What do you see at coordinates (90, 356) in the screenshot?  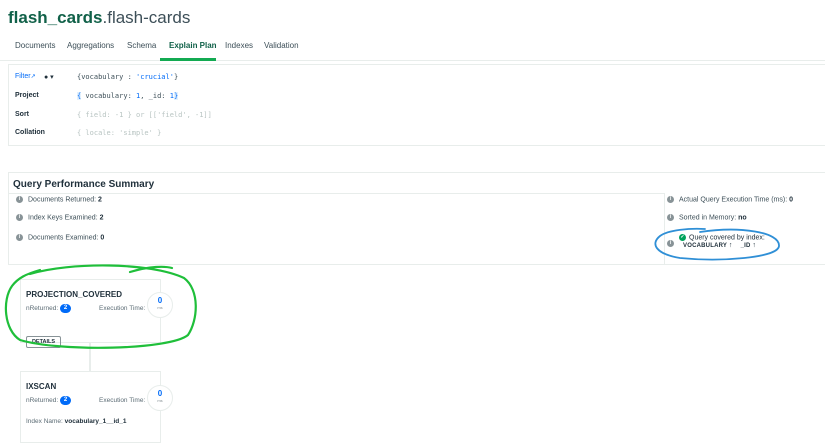 I see `stage-connector` at bounding box center [90, 356].